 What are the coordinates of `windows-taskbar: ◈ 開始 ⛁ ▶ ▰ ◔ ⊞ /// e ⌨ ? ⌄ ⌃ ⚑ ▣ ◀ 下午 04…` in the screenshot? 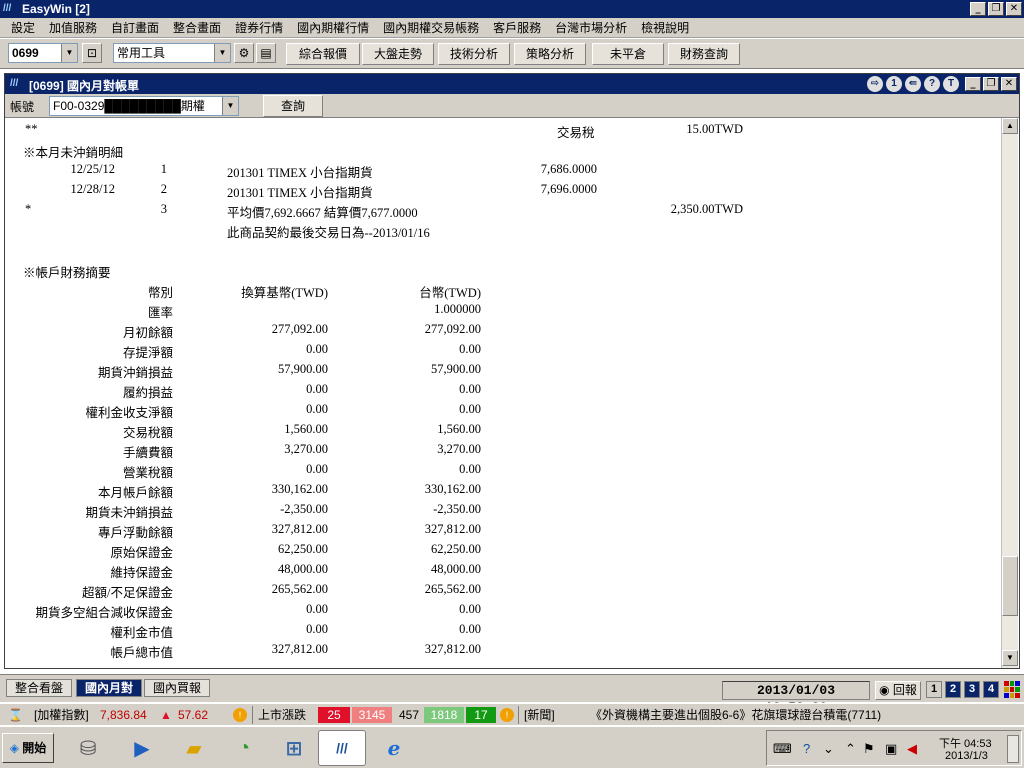 It's located at (512, 747).